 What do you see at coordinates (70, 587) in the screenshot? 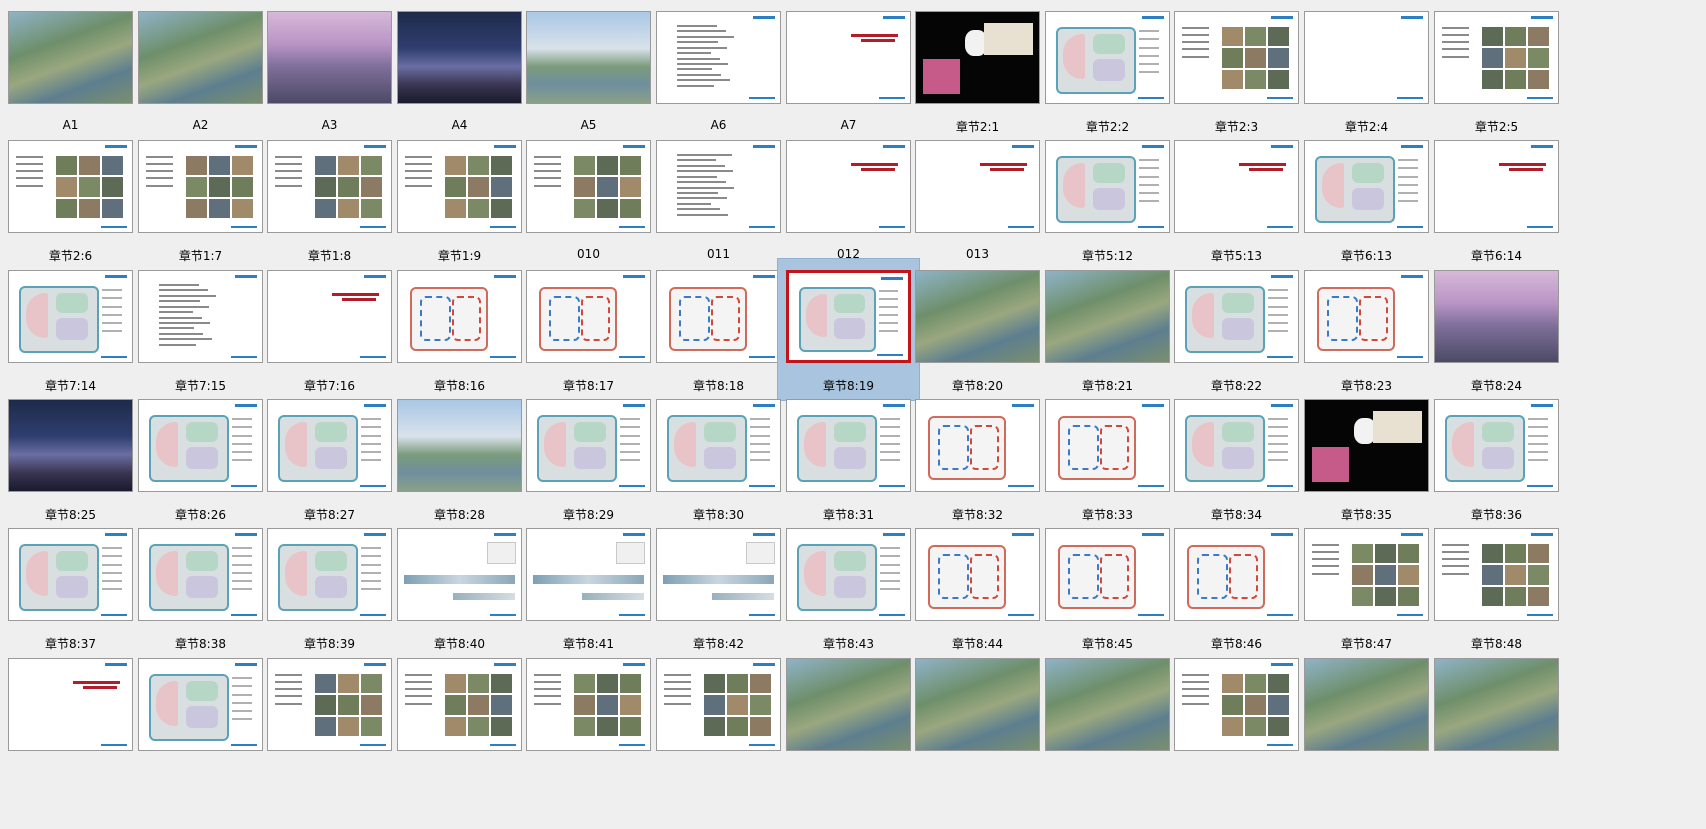
I see `slide-thumbnail: 章节8:37` at bounding box center [70, 587].